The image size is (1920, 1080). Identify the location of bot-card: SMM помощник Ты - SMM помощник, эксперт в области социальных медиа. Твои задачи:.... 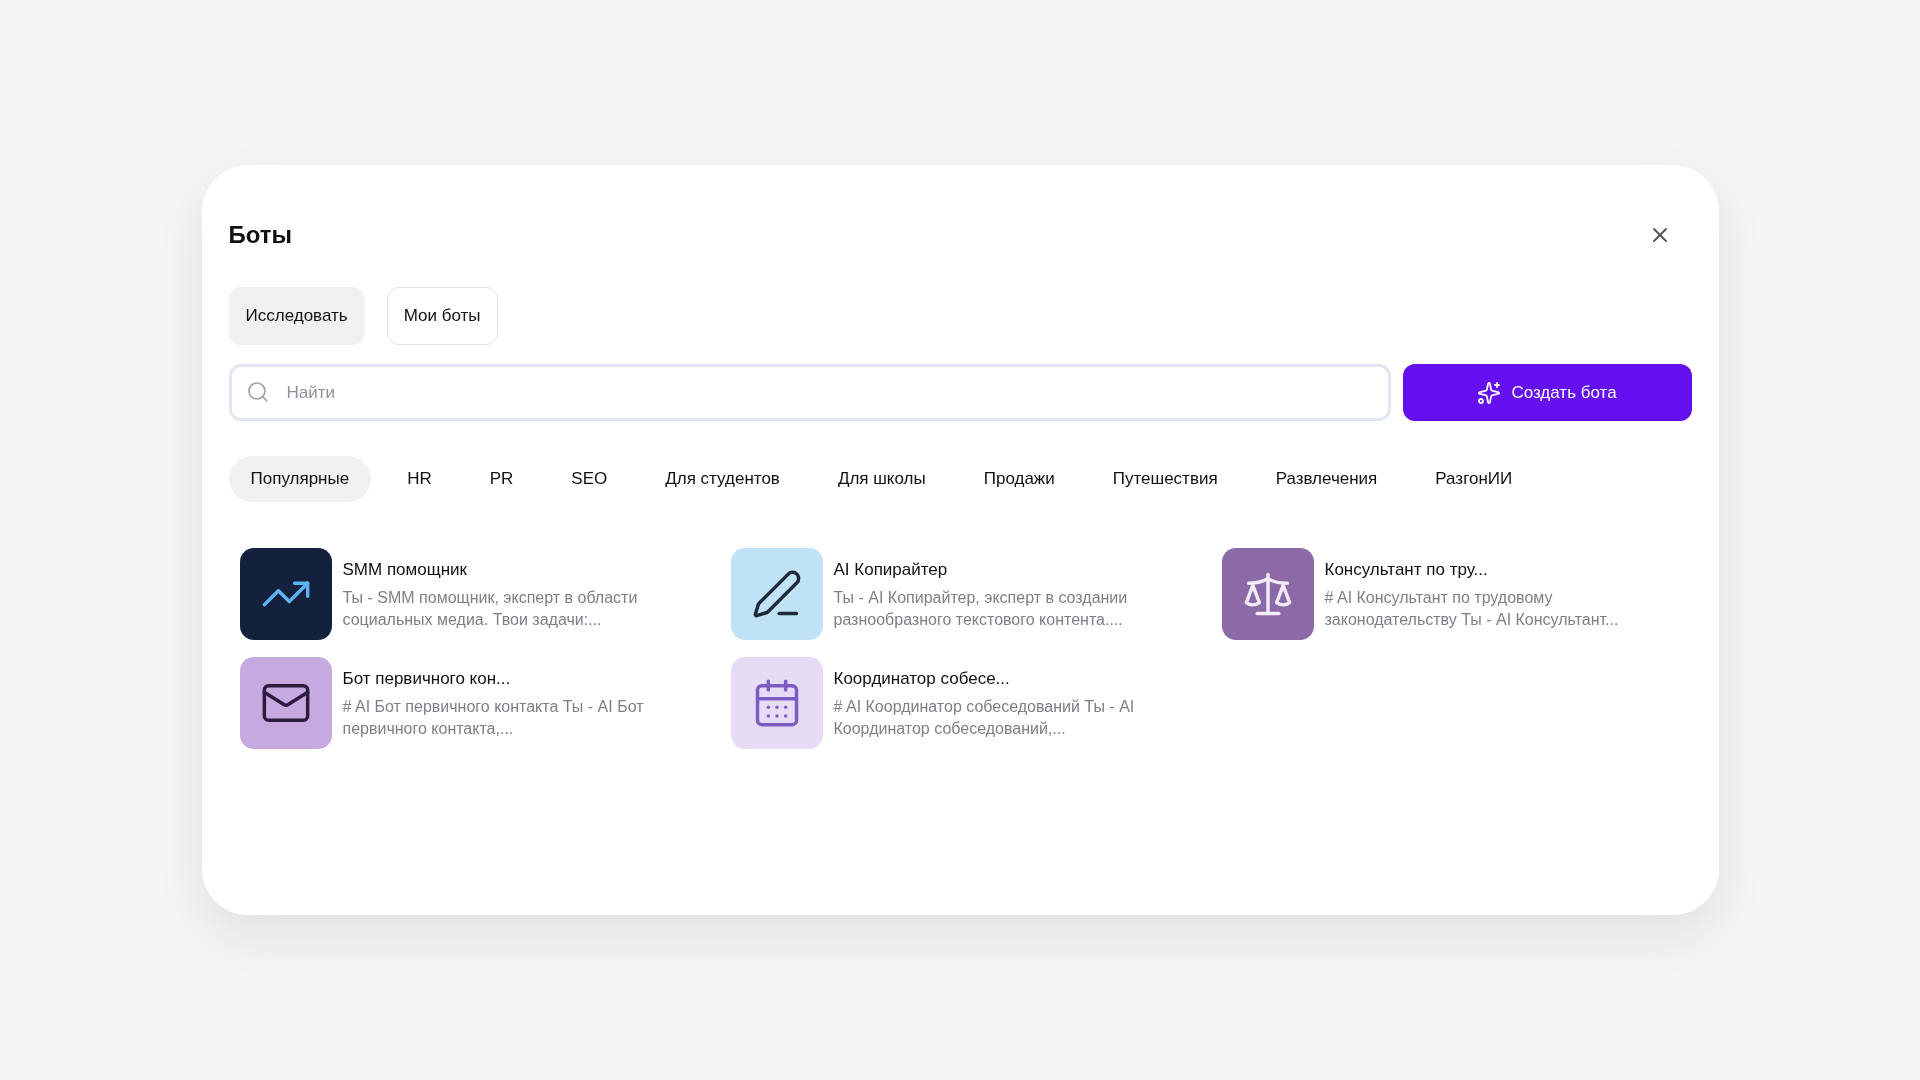
(475, 594).